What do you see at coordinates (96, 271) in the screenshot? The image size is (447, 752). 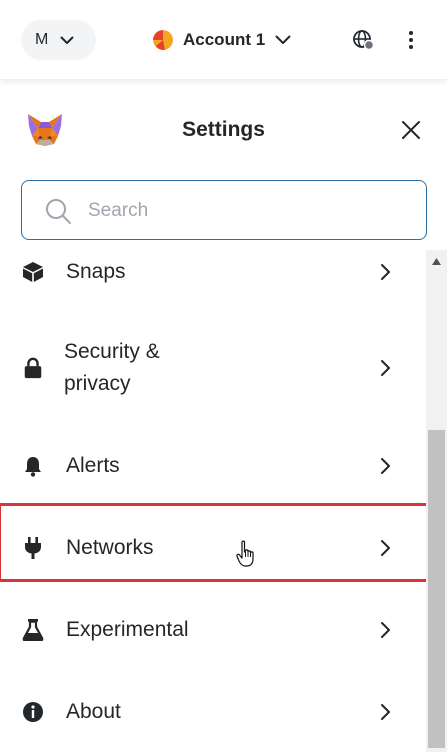 I see `menu-item-label: Snaps` at bounding box center [96, 271].